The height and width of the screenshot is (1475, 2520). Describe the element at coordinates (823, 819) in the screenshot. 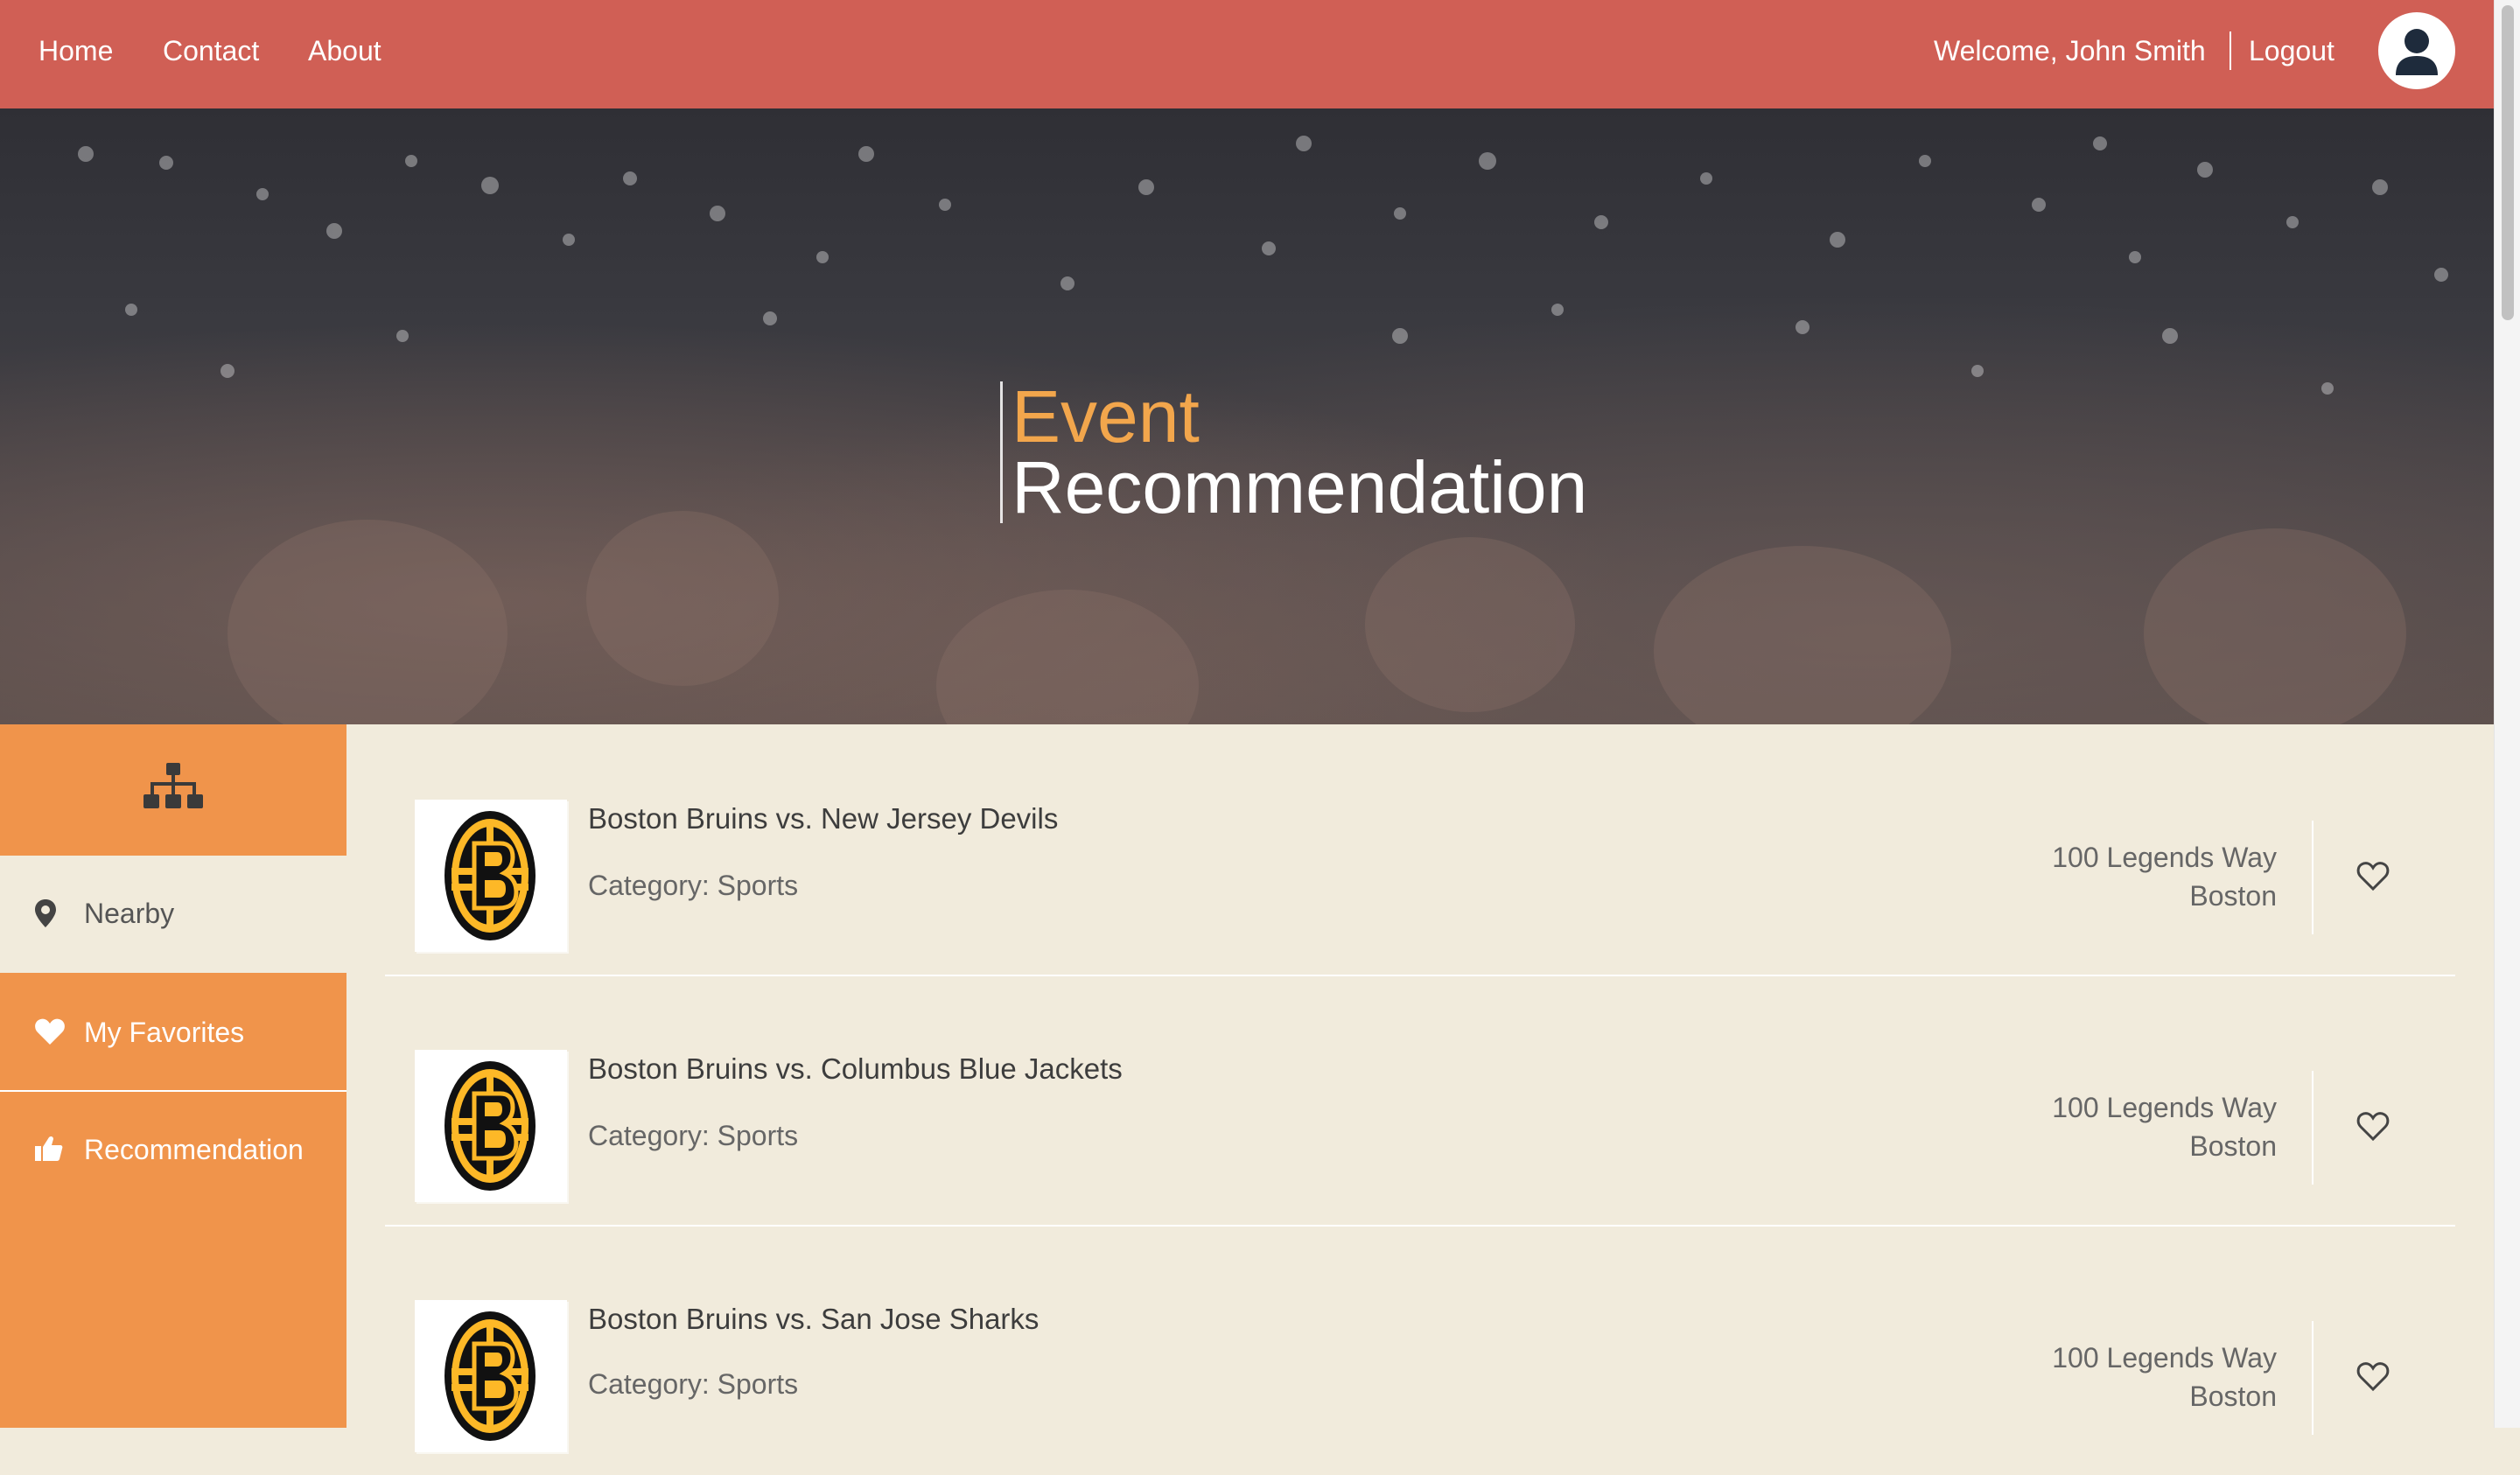

I see `event-name: Boston Bruins vs. New Jersey Devils` at that location.